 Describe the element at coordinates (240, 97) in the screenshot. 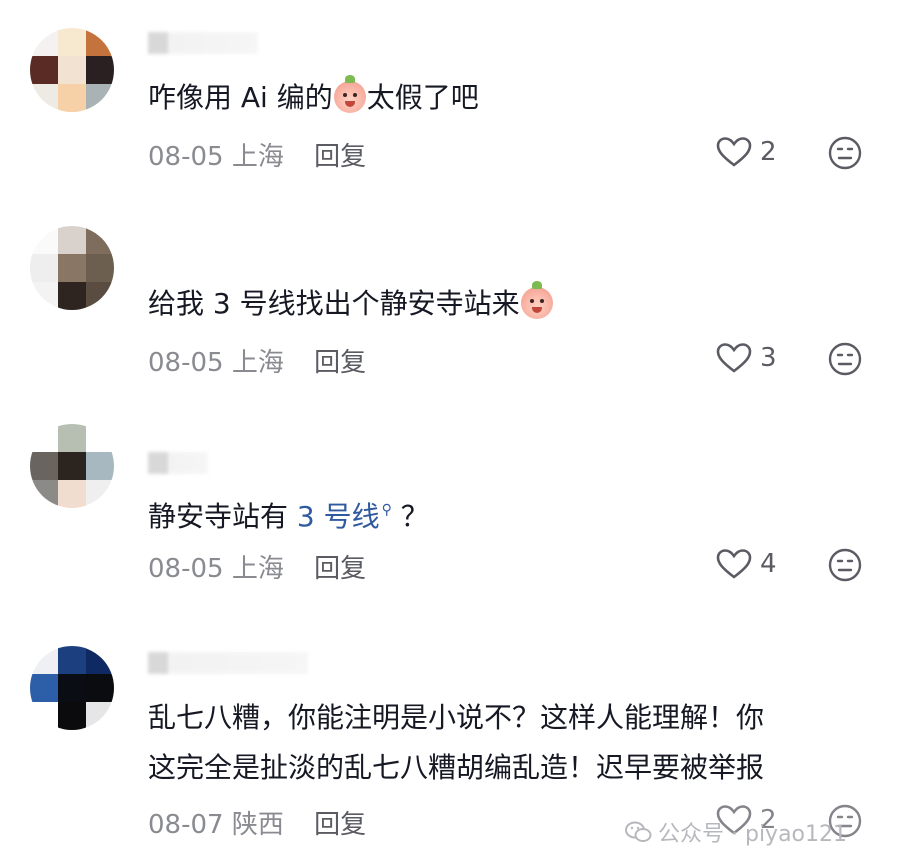

I see `comment-text-part: 咋像用 Ai 编的` at that location.